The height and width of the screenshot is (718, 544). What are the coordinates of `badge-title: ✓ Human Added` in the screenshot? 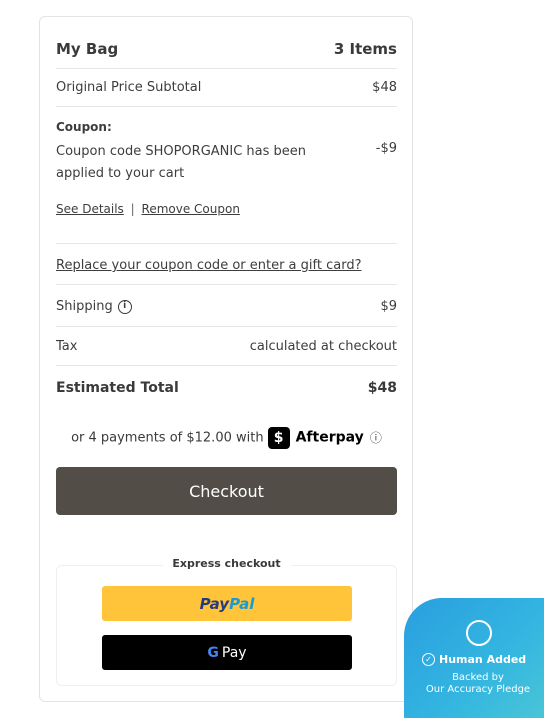 It's located at (474, 659).